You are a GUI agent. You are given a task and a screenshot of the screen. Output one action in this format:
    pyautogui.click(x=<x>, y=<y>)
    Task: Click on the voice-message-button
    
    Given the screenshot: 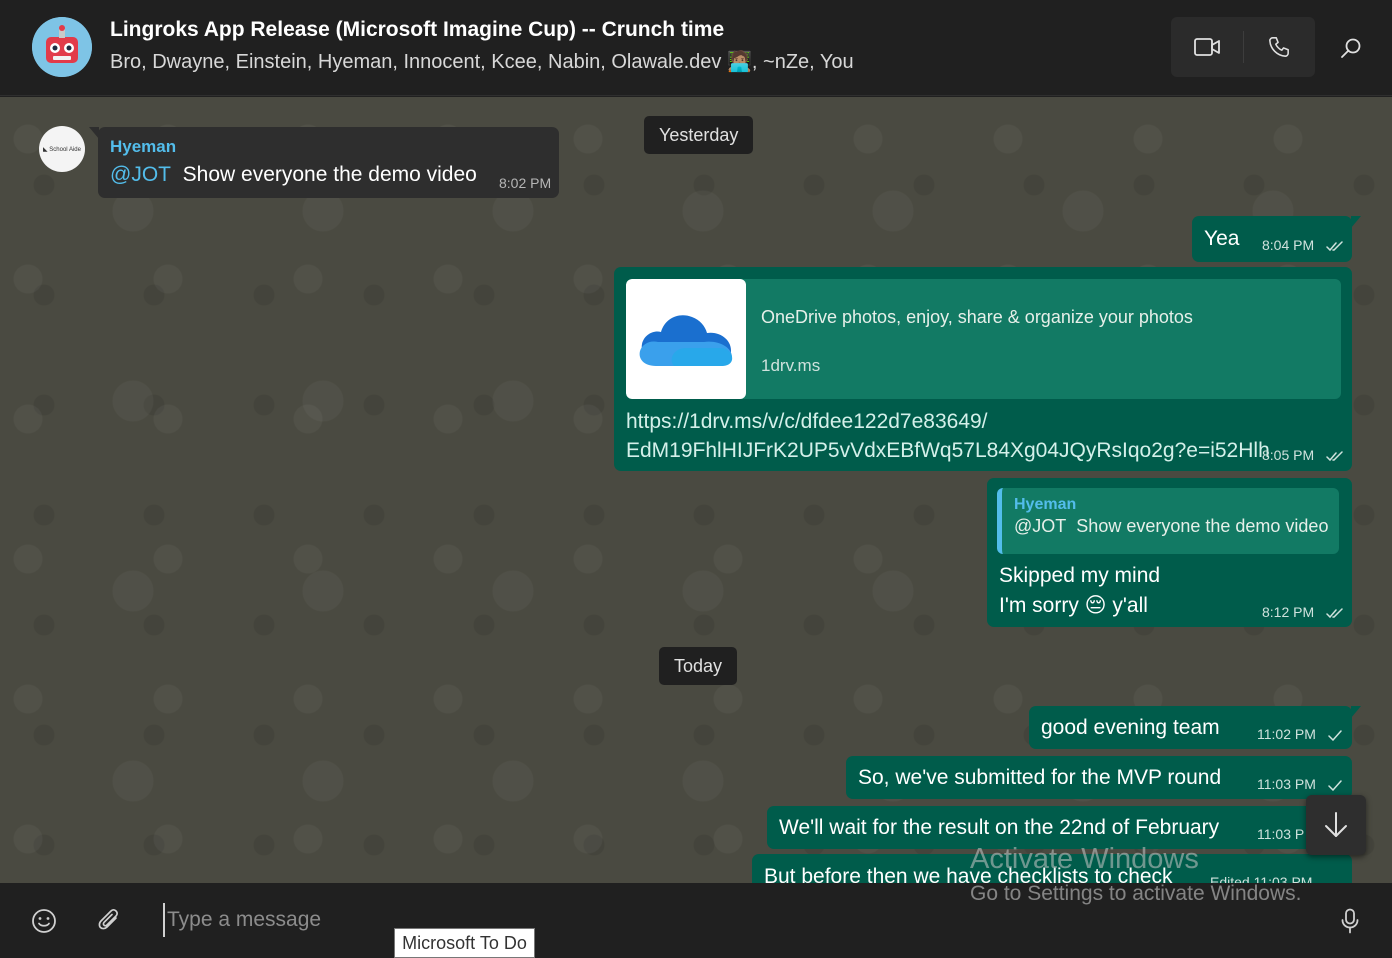 What is the action you would take?
    pyautogui.click(x=1350, y=921)
    